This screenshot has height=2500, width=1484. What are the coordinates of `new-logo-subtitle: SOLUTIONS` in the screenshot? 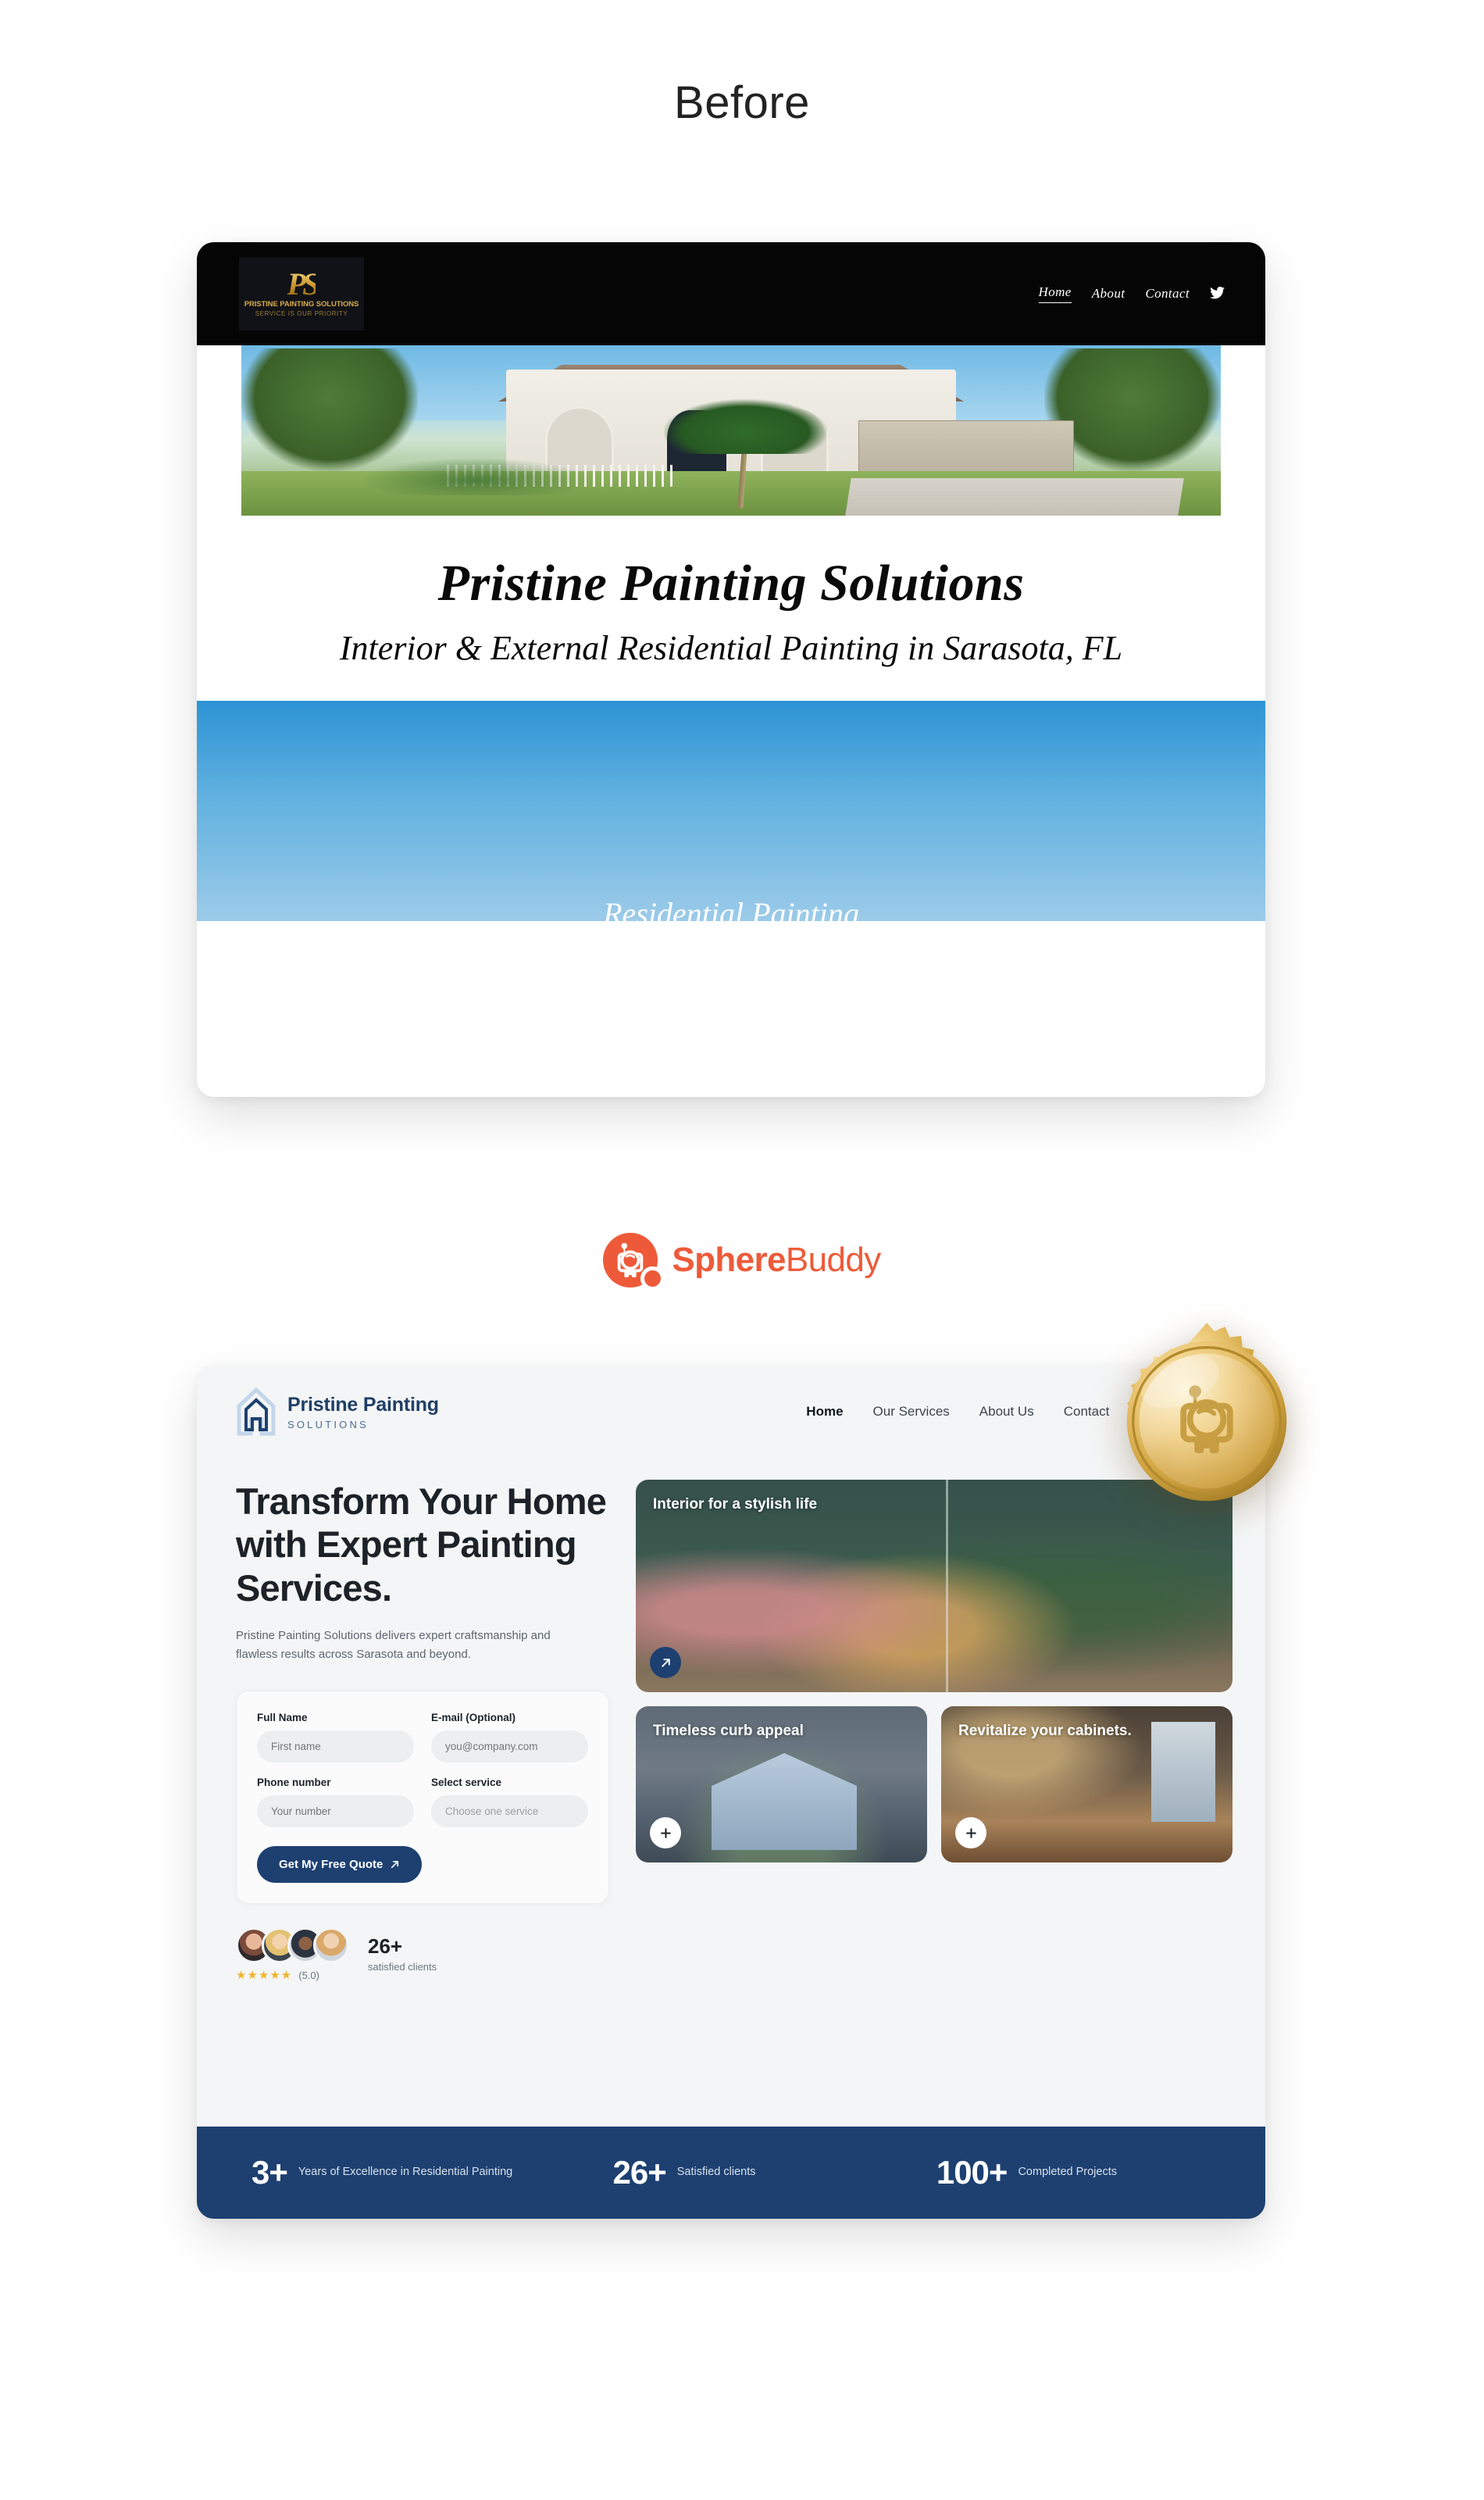 It's located at (328, 1424).